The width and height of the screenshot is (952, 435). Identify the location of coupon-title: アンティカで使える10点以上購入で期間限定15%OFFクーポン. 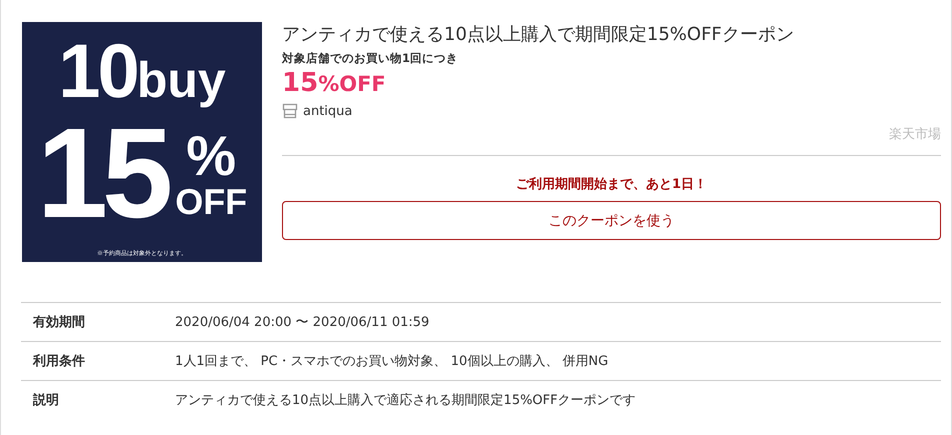
(538, 35).